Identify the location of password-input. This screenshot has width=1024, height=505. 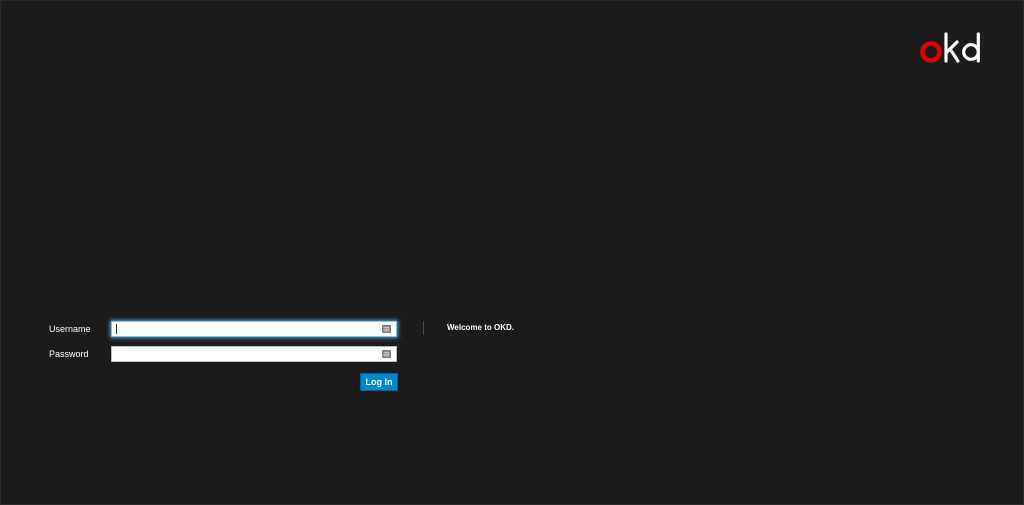
(254, 354).